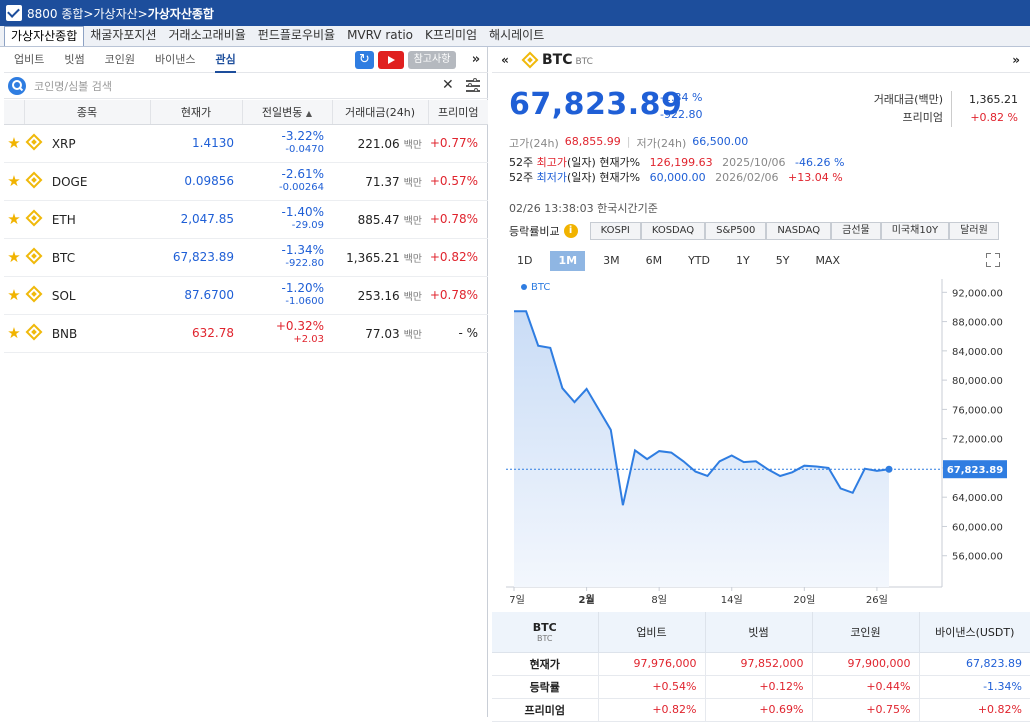 The width and height of the screenshot is (1030, 722). I want to click on exchange-tabs: 업비트 빗썸 코인원 바이낸스 관심 ↻ 참고사항 », so click(246, 60).